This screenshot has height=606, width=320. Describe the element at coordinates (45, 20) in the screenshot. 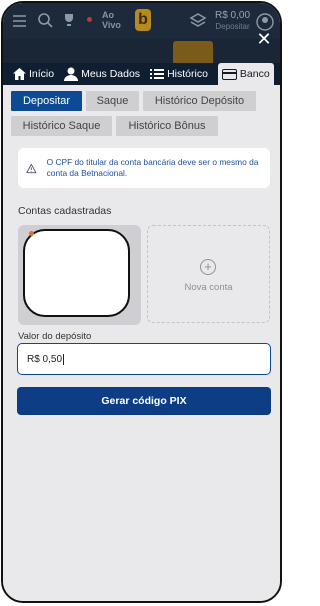

I see `search-icon` at that location.